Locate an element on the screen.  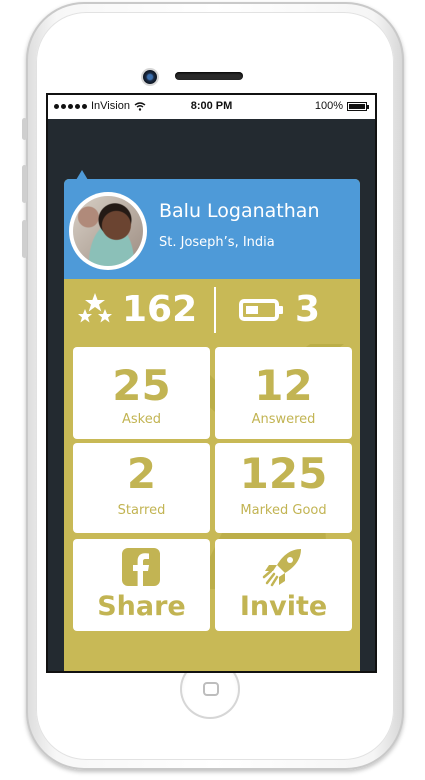
asked-tile: 25 Asked is located at coordinates (141, 393).